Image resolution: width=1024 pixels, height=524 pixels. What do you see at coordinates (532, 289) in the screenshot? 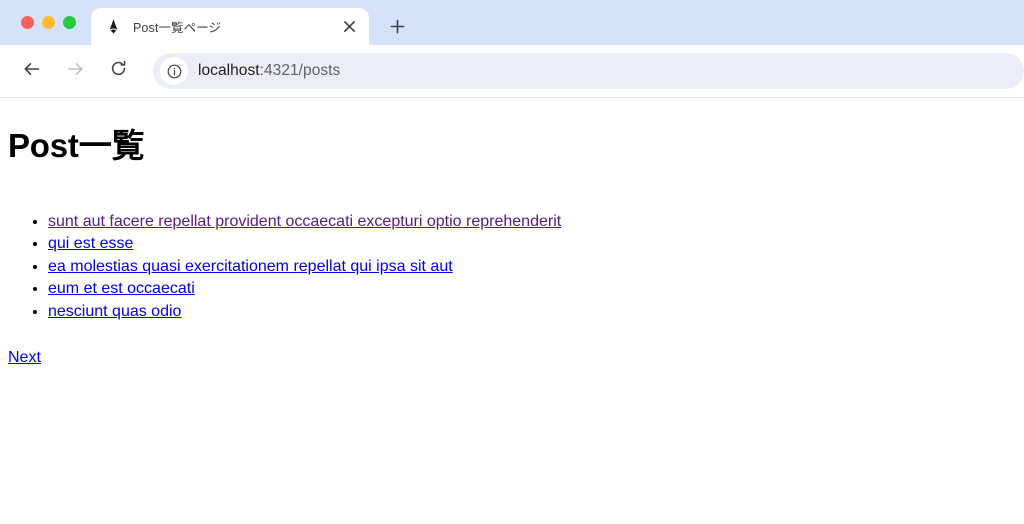
I see `list-item: eum et est occaecati` at bounding box center [532, 289].